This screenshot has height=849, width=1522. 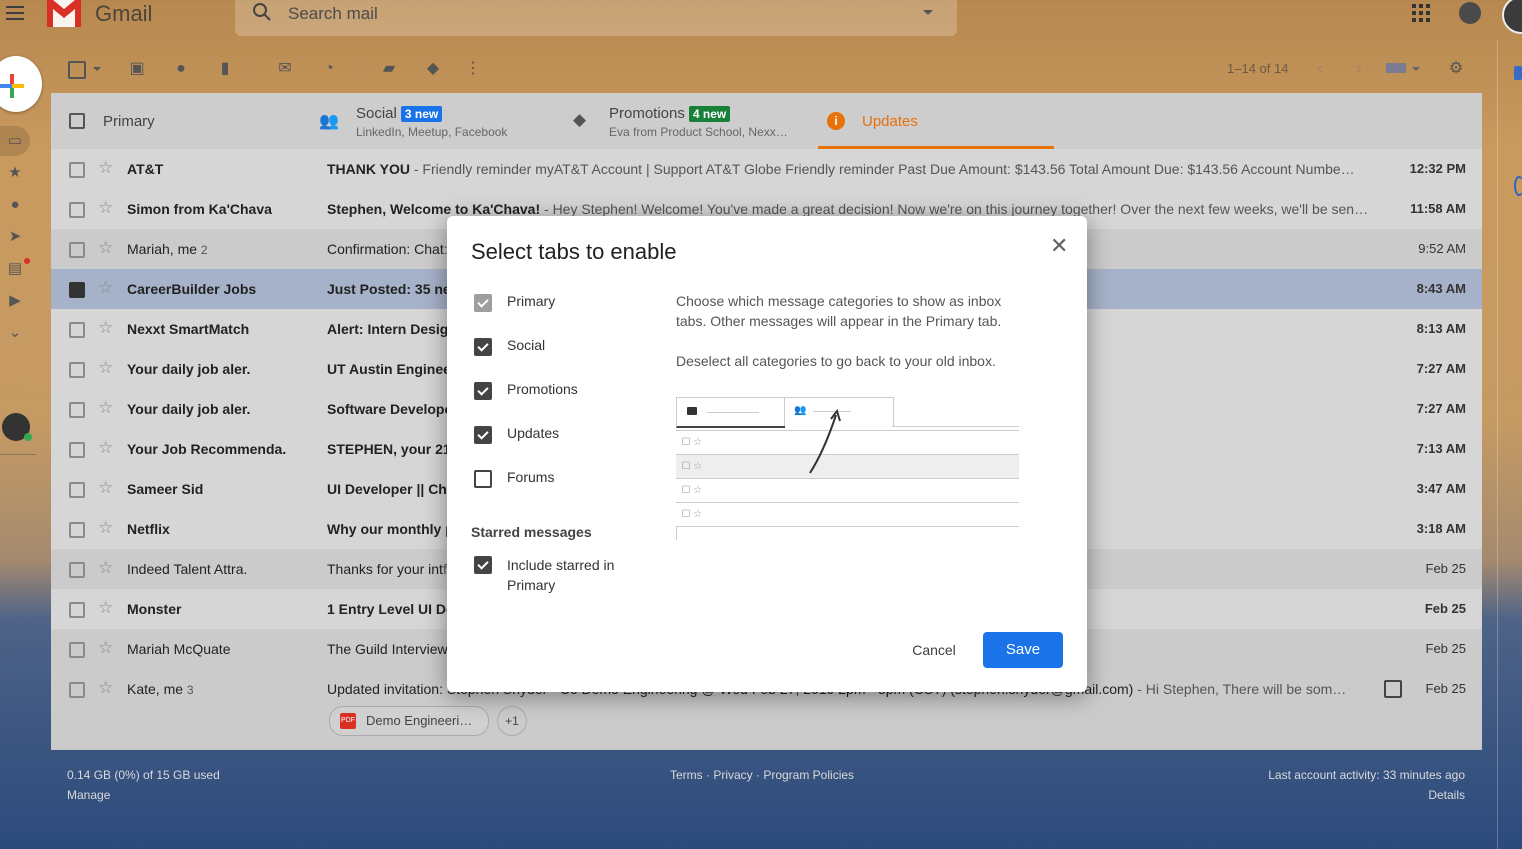 I want to click on save-button: Save, so click(x=1023, y=650).